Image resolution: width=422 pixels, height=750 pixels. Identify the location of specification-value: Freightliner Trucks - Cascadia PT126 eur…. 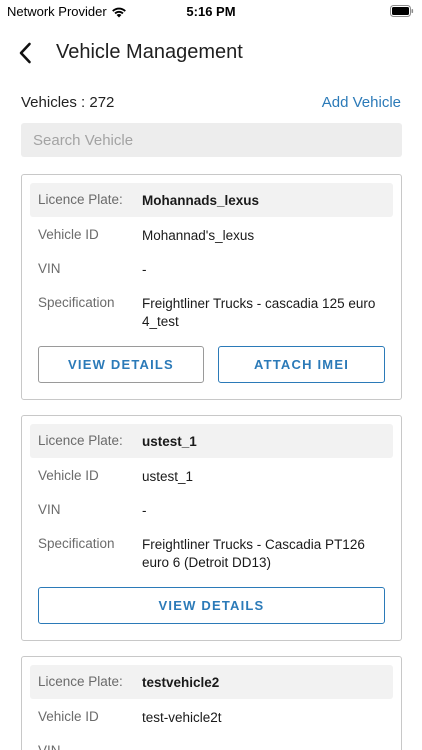
(253, 553).